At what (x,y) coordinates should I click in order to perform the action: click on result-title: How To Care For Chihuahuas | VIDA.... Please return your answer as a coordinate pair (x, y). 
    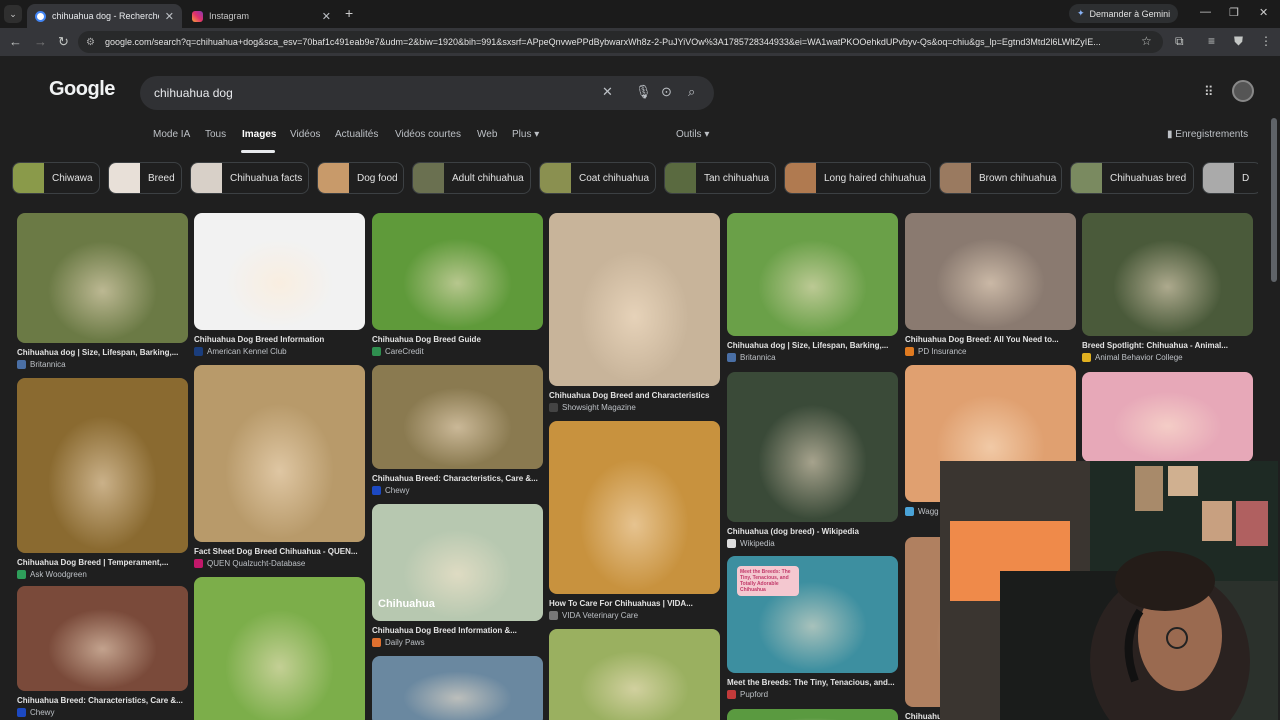
    Looking at the image, I should click on (634, 603).